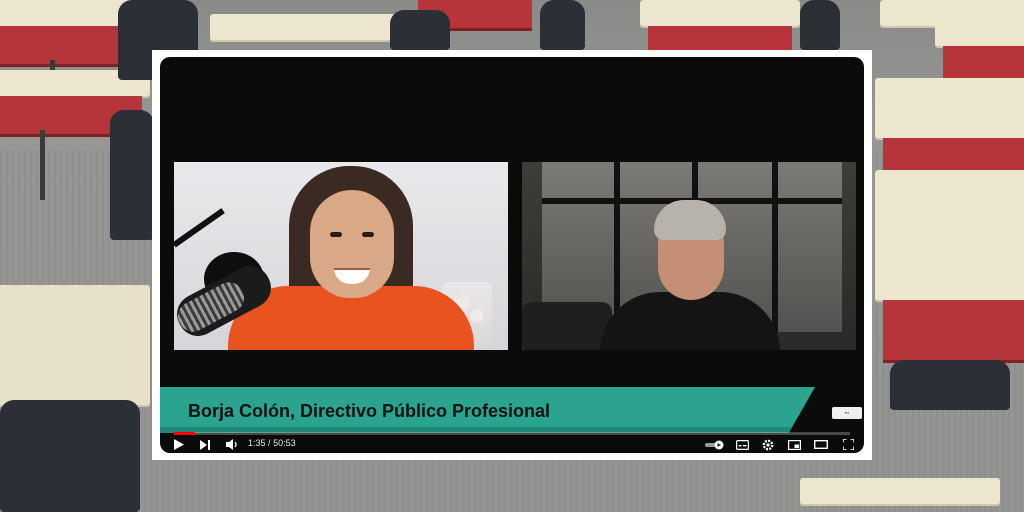  I want to click on current-time: 1:35, so click(257, 443).